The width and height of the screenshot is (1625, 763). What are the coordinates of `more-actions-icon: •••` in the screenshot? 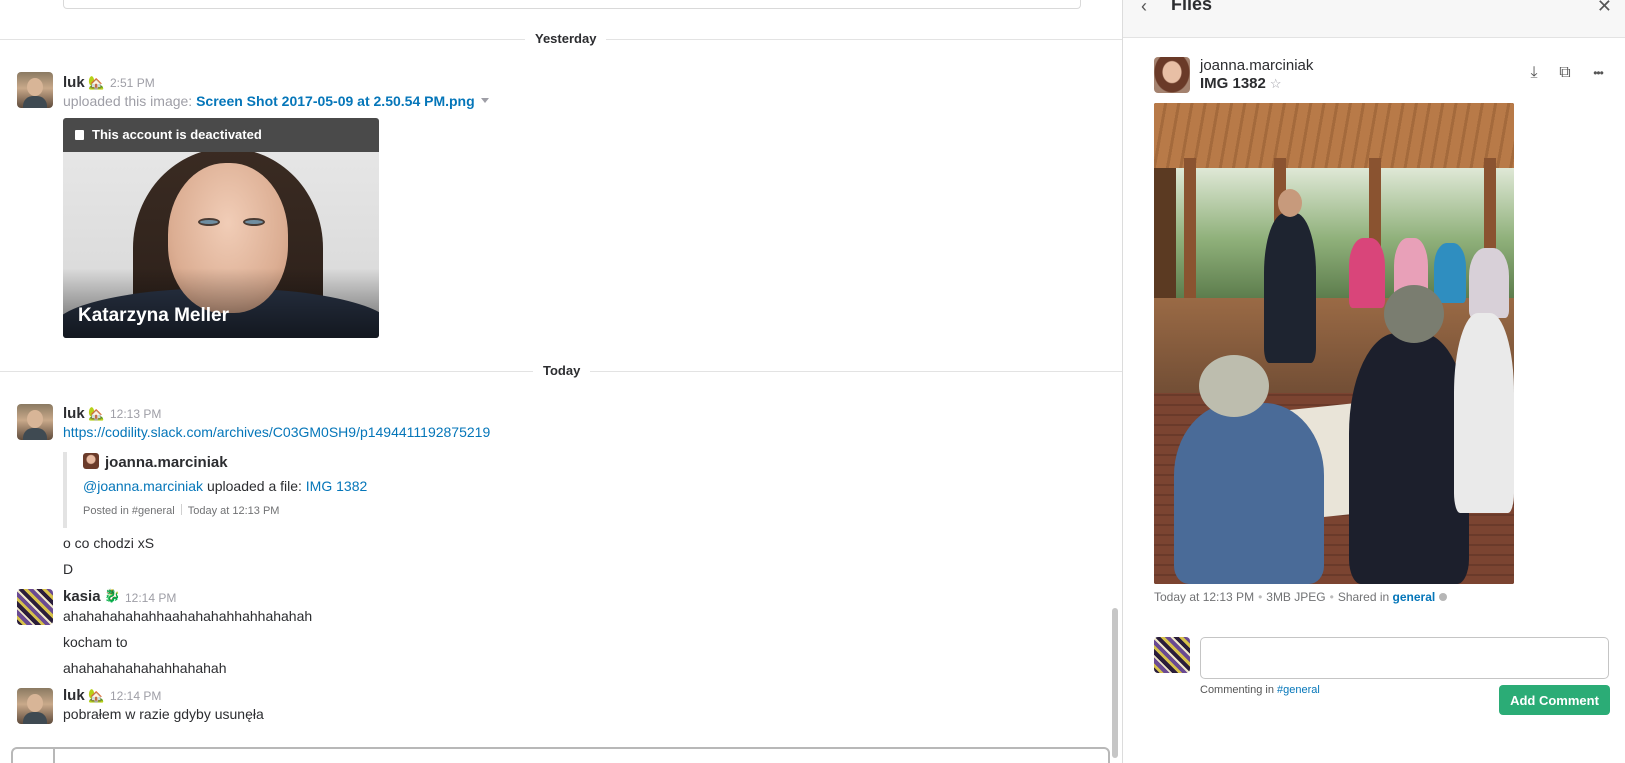 It's located at (1598, 73).